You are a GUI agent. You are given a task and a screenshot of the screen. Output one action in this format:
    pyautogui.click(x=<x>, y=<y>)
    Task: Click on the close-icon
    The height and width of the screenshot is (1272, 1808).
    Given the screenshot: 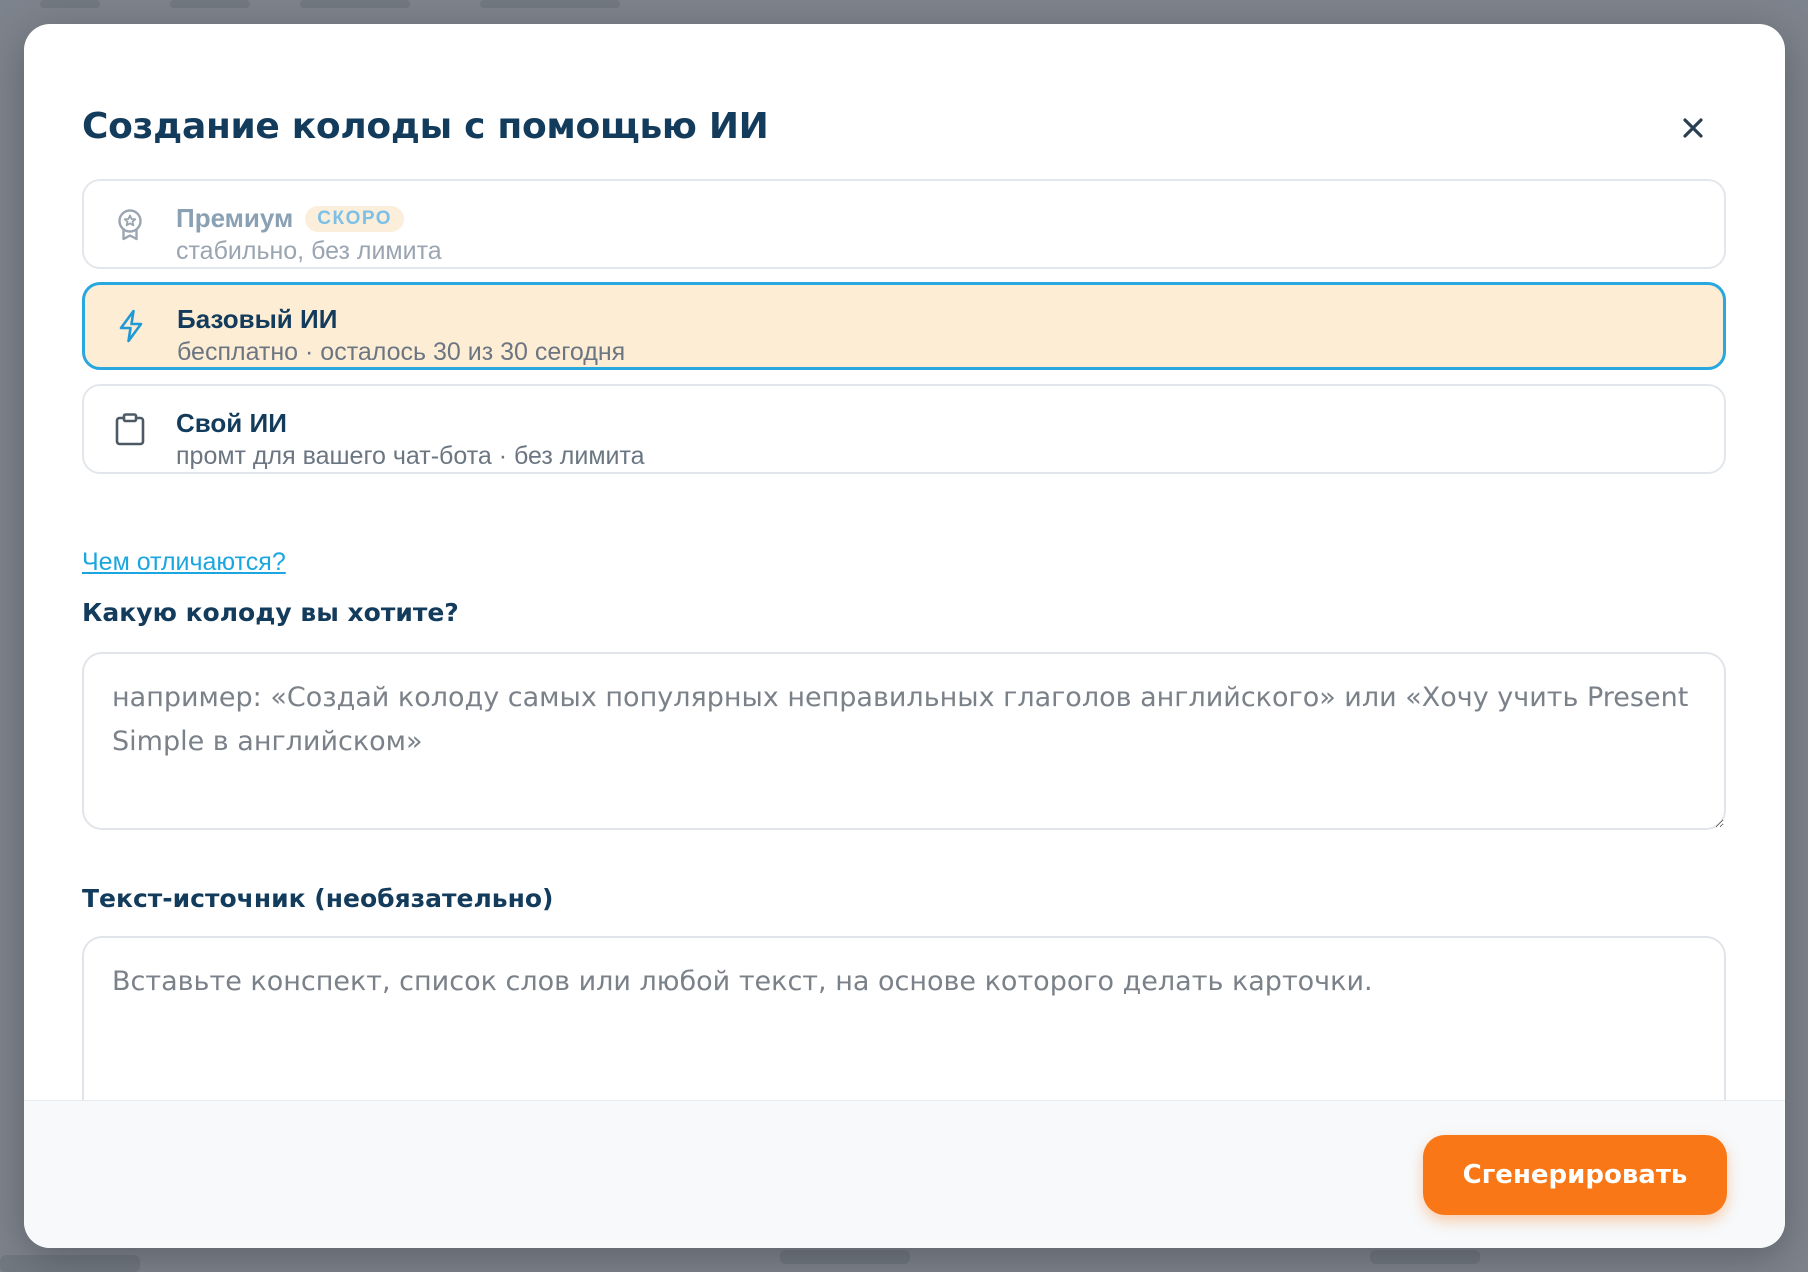 What is the action you would take?
    pyautogui.click(x=1693, y=128)
    